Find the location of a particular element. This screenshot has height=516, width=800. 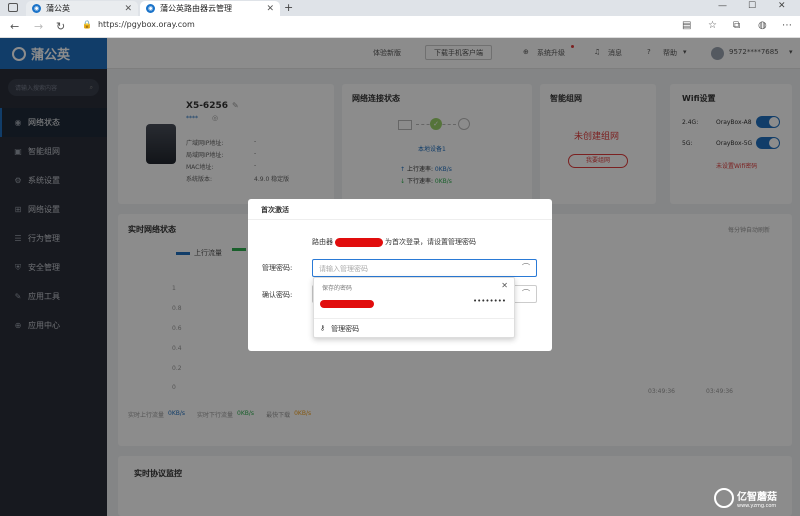

password-label: 管理密码: is located at coordinates (277, 268).